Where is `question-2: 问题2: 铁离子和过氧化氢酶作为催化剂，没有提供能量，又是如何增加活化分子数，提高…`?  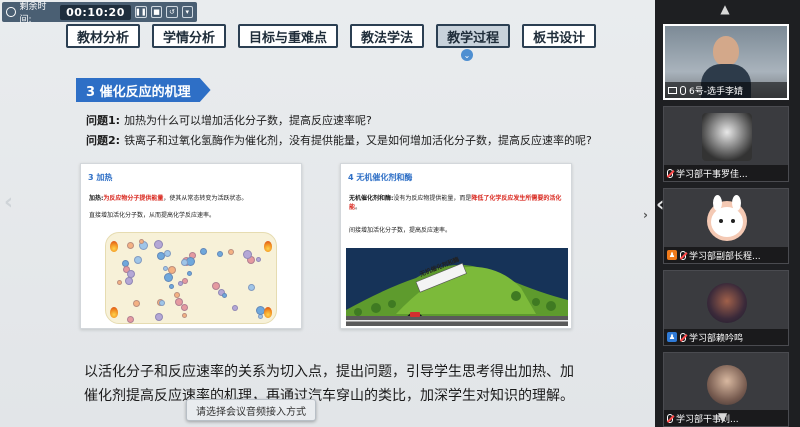
question-2: 问题2: 铁离子和过氧化氢酶作为催化剂，没有提供能量，又是如何增加活化分子数，提高… is located at coordinates (339, 140).